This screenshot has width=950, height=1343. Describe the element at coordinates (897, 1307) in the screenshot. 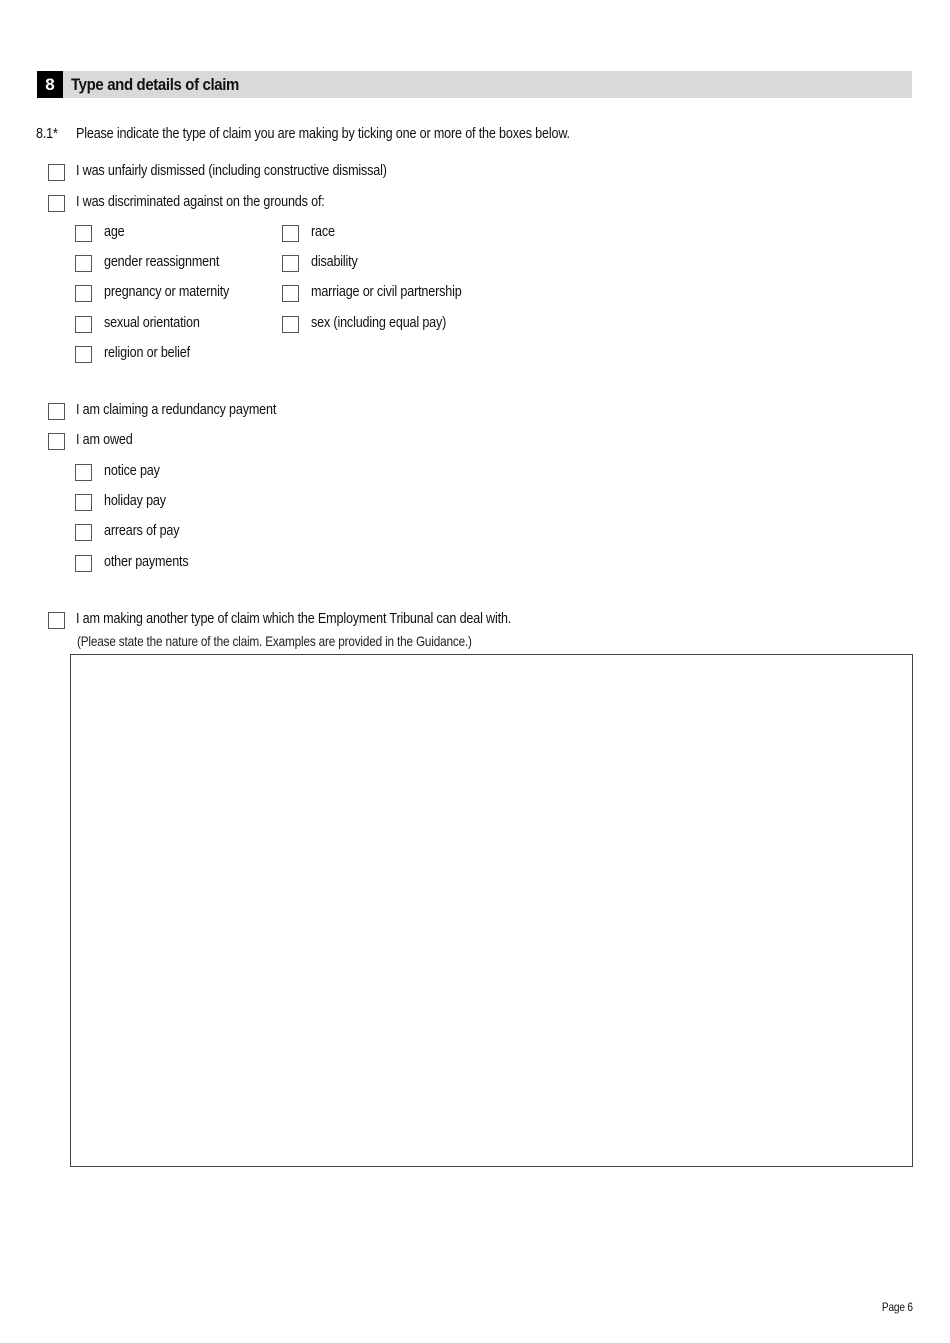

I see `page-number: Page 6` at that location.